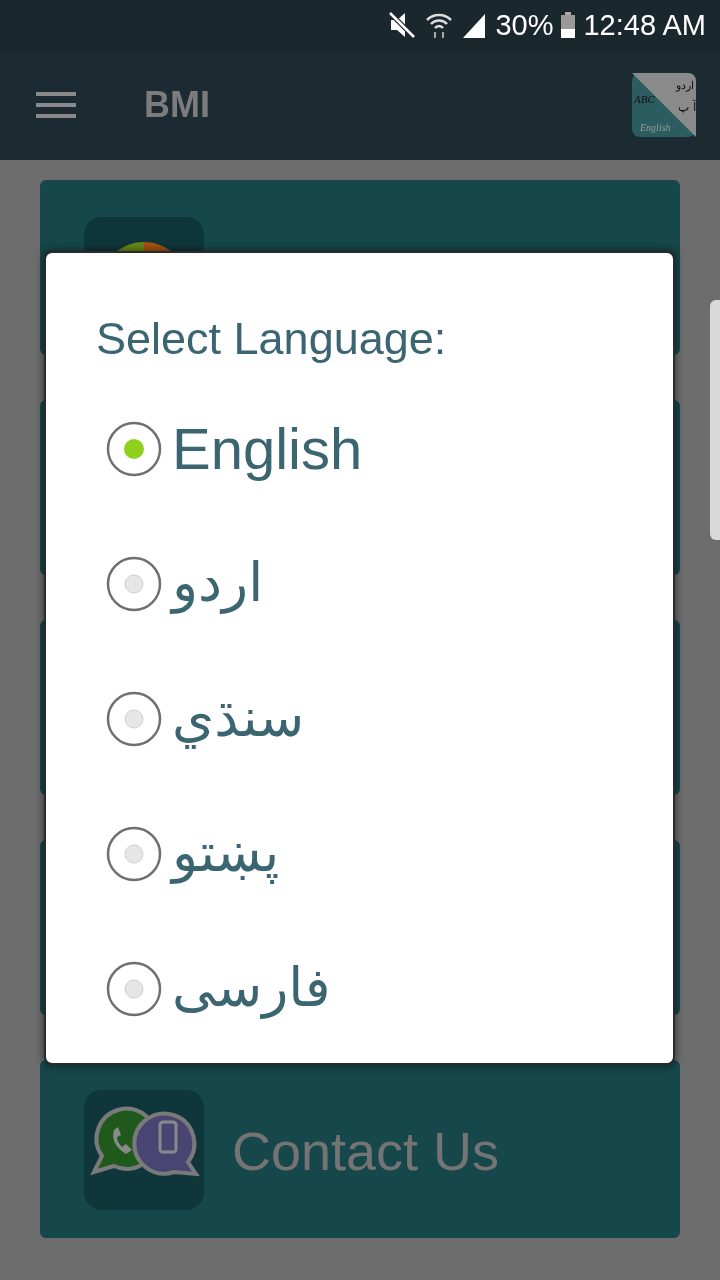 Image resolution: width=720 pixels, height=1280 pixels. What do you see at coordinates (568, 25) in the screenshot?
I see `battery-icon` at bounding box center [568, 25].